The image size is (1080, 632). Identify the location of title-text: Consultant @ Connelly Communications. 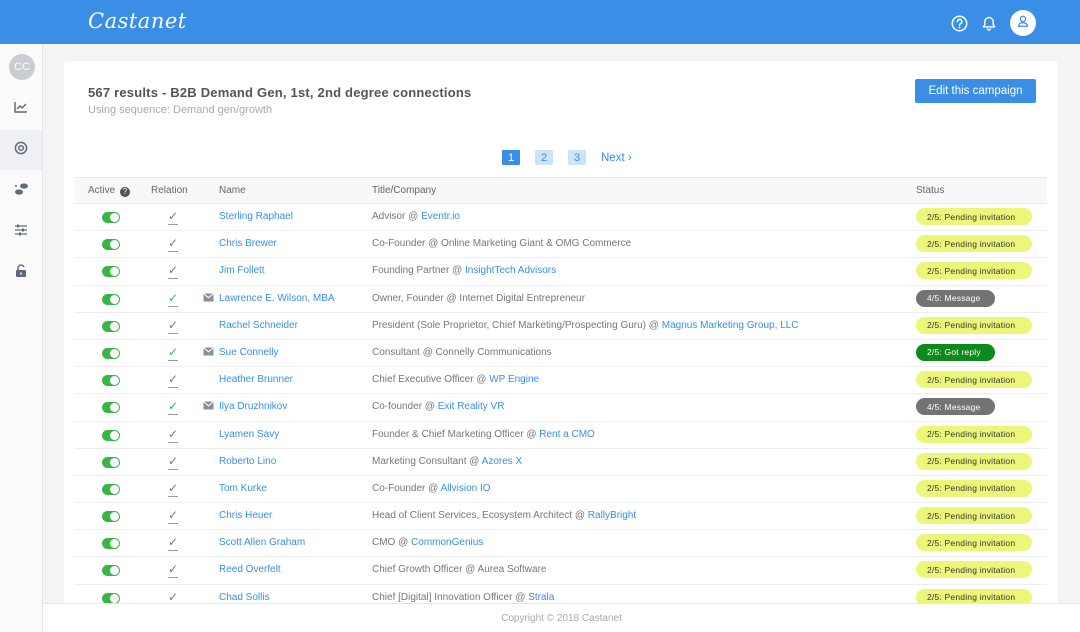
(462, 352).